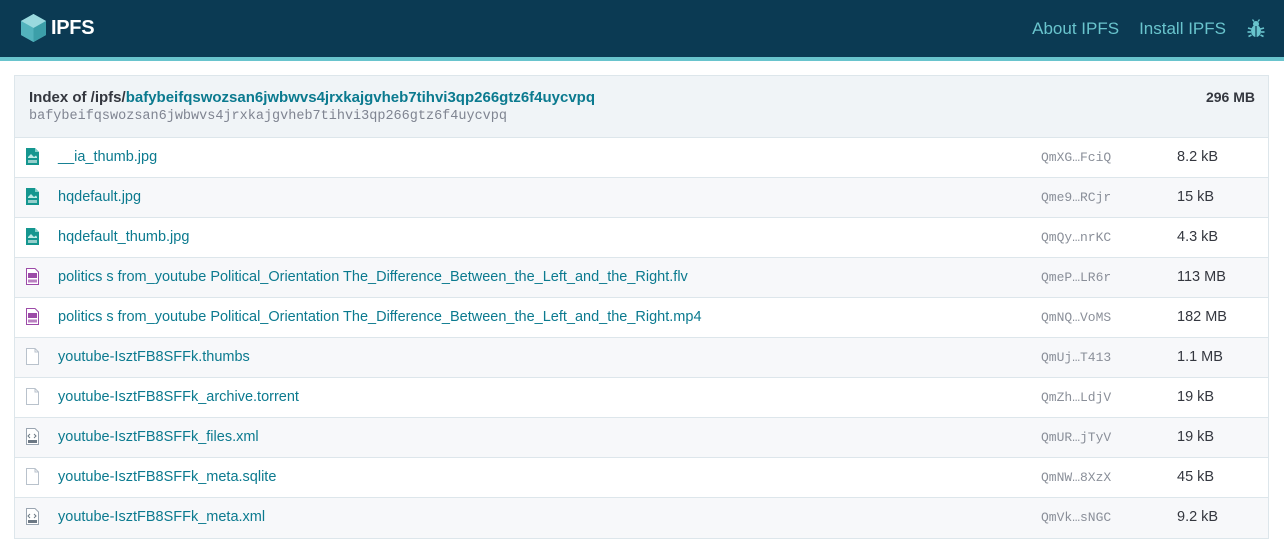 This screenshot has height=539, width=1284. What do you see at coordinates (77, 97) in the screenshot?
I see `index-prefix: Index of /ipfs/` at bounding box center [77, 97].